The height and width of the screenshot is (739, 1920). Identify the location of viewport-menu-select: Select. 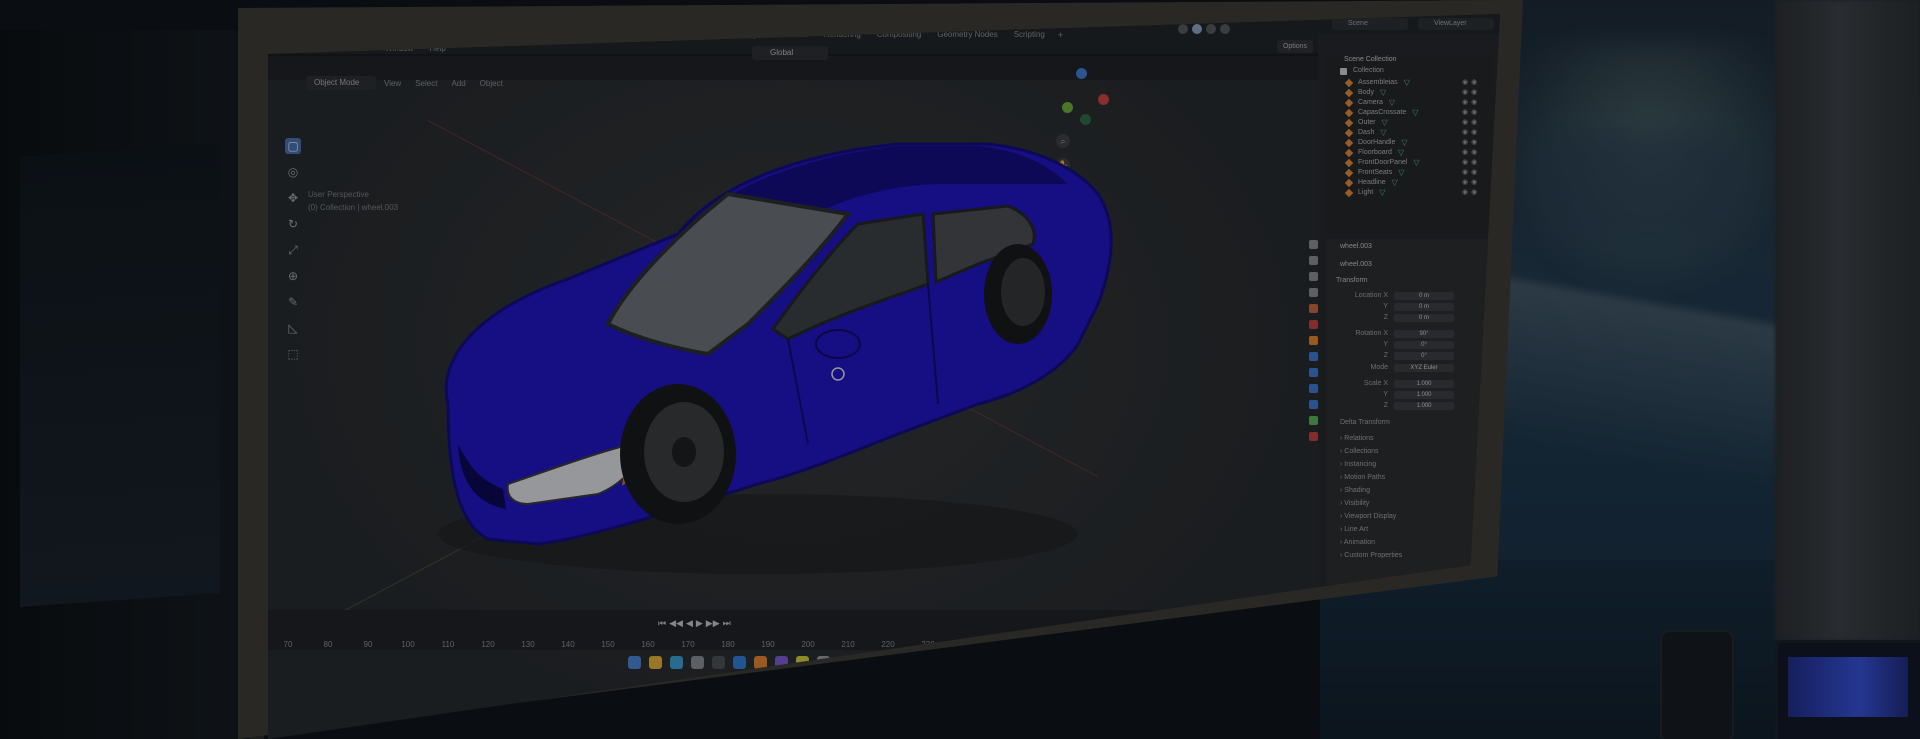
(426, 83).